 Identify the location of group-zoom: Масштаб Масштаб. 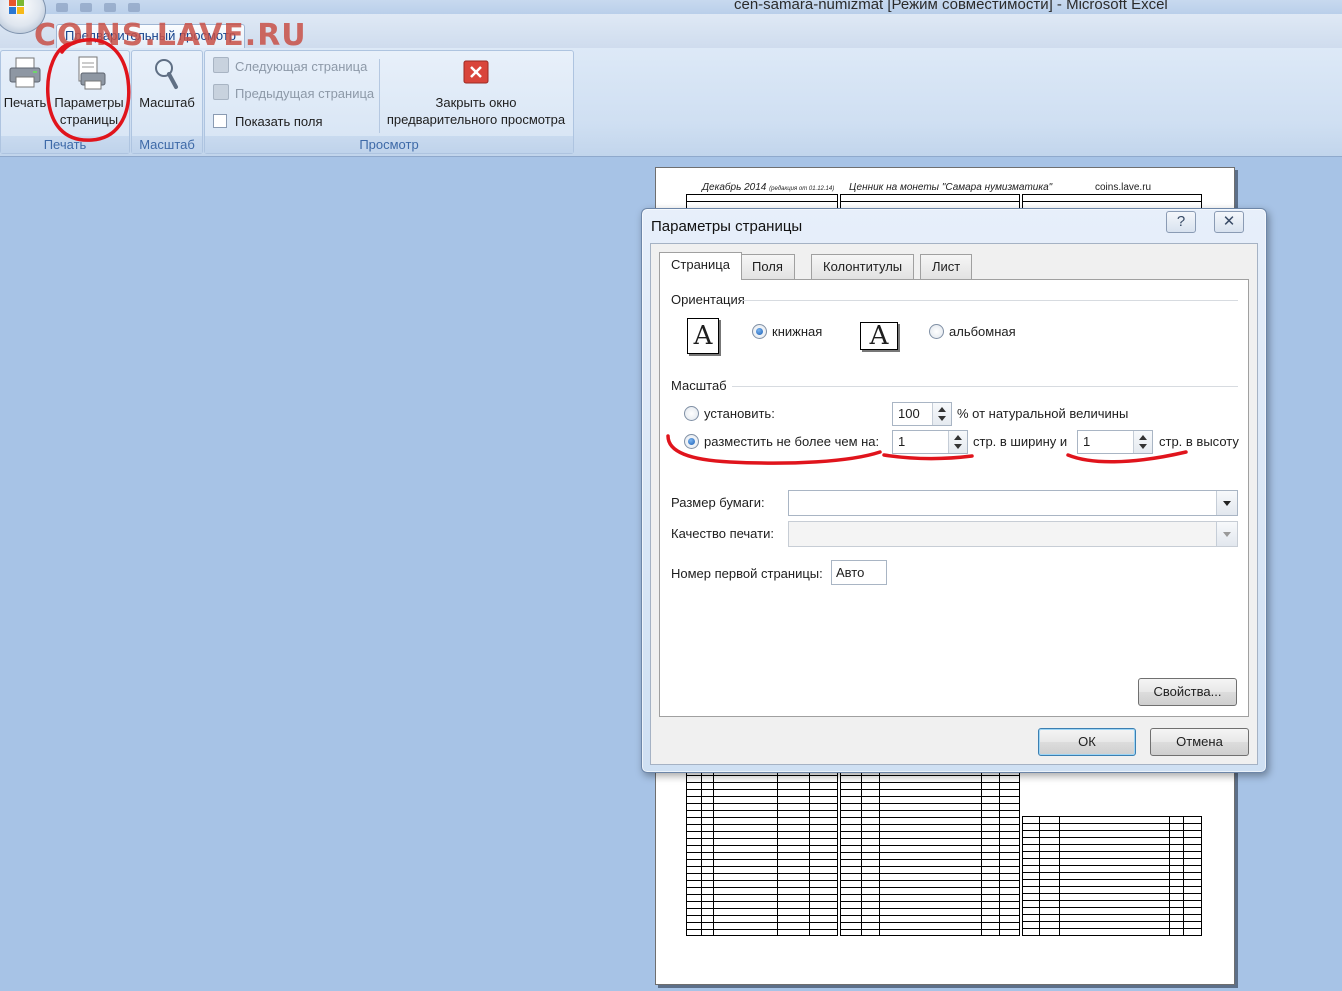
(167, 102).